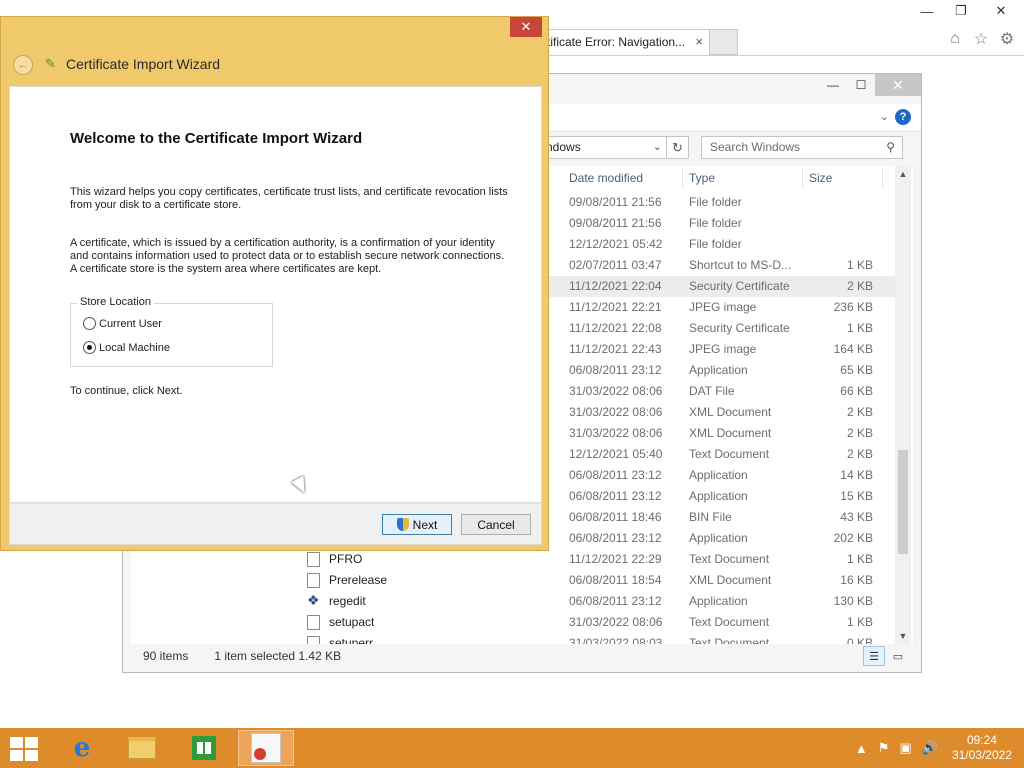 The image size is (1024, 768). Describe the element at coordinates (624, 42) in the screenshot. I see `browser-tab: rtificate Error: Navigation... ×` at that location.